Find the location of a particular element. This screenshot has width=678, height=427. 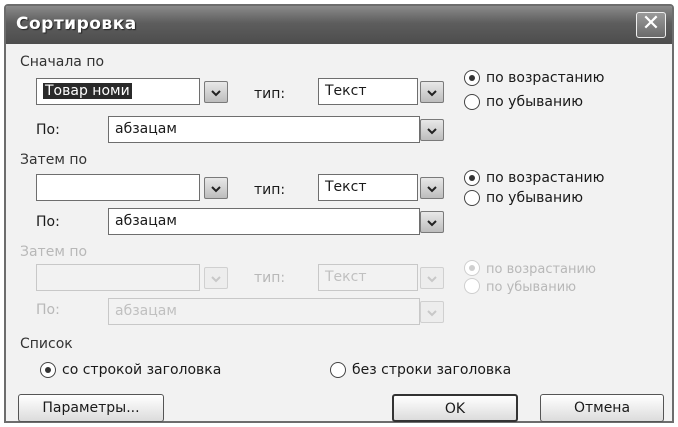

close-icon: ✕ is located at coordinates (651, 23).